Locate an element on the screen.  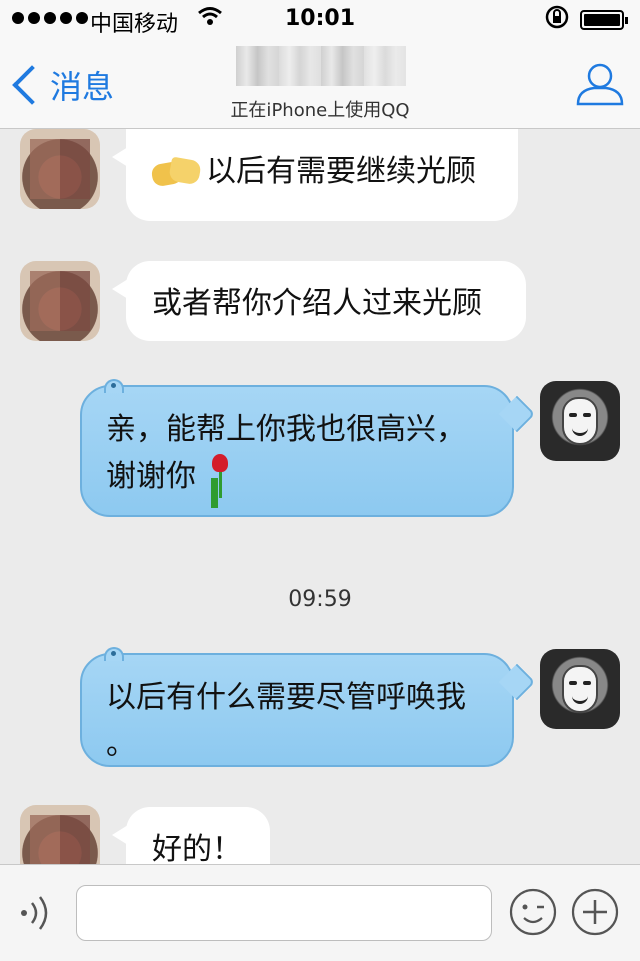
battery-icon is located at coordinates (604, 20).